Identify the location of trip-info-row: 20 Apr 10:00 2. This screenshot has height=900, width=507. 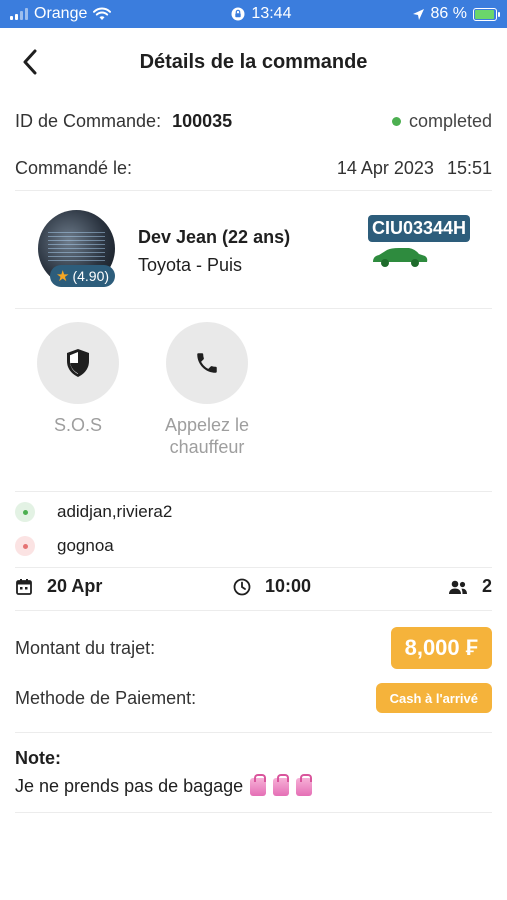
(253, 589).